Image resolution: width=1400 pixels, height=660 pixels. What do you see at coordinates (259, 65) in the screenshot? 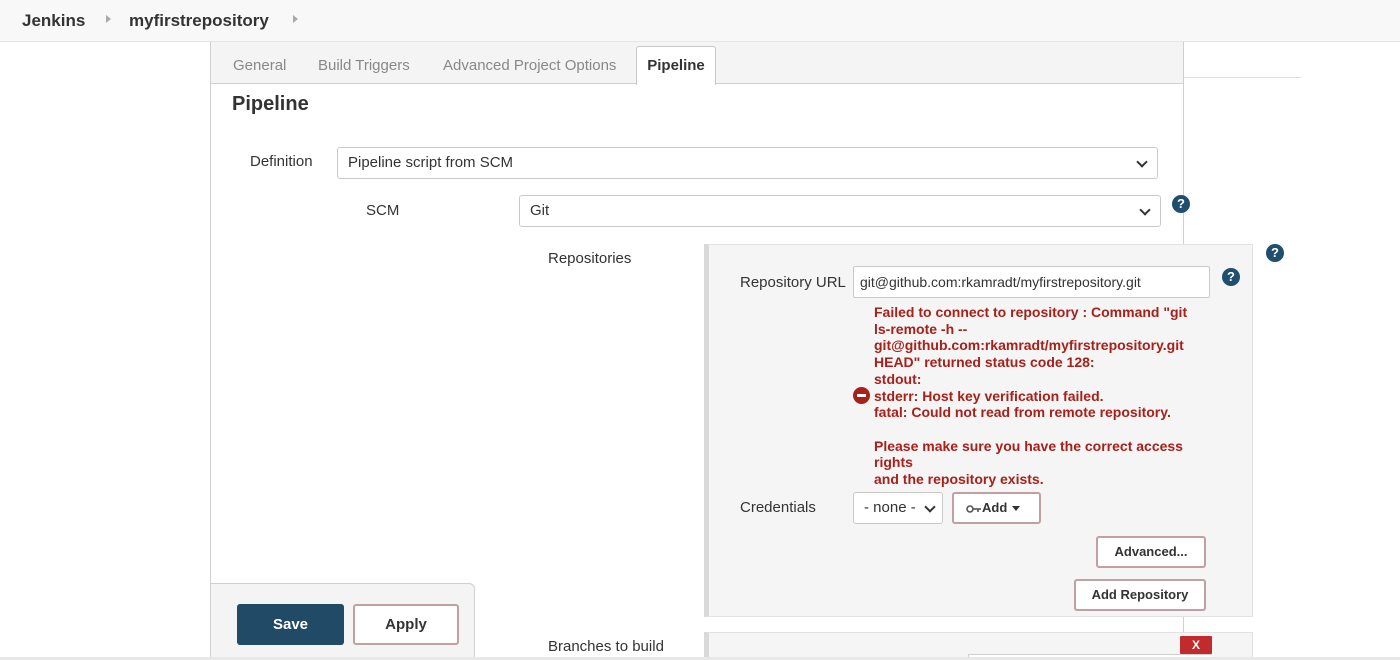
I see `tab-general: General` at bounding box center [259, 65].